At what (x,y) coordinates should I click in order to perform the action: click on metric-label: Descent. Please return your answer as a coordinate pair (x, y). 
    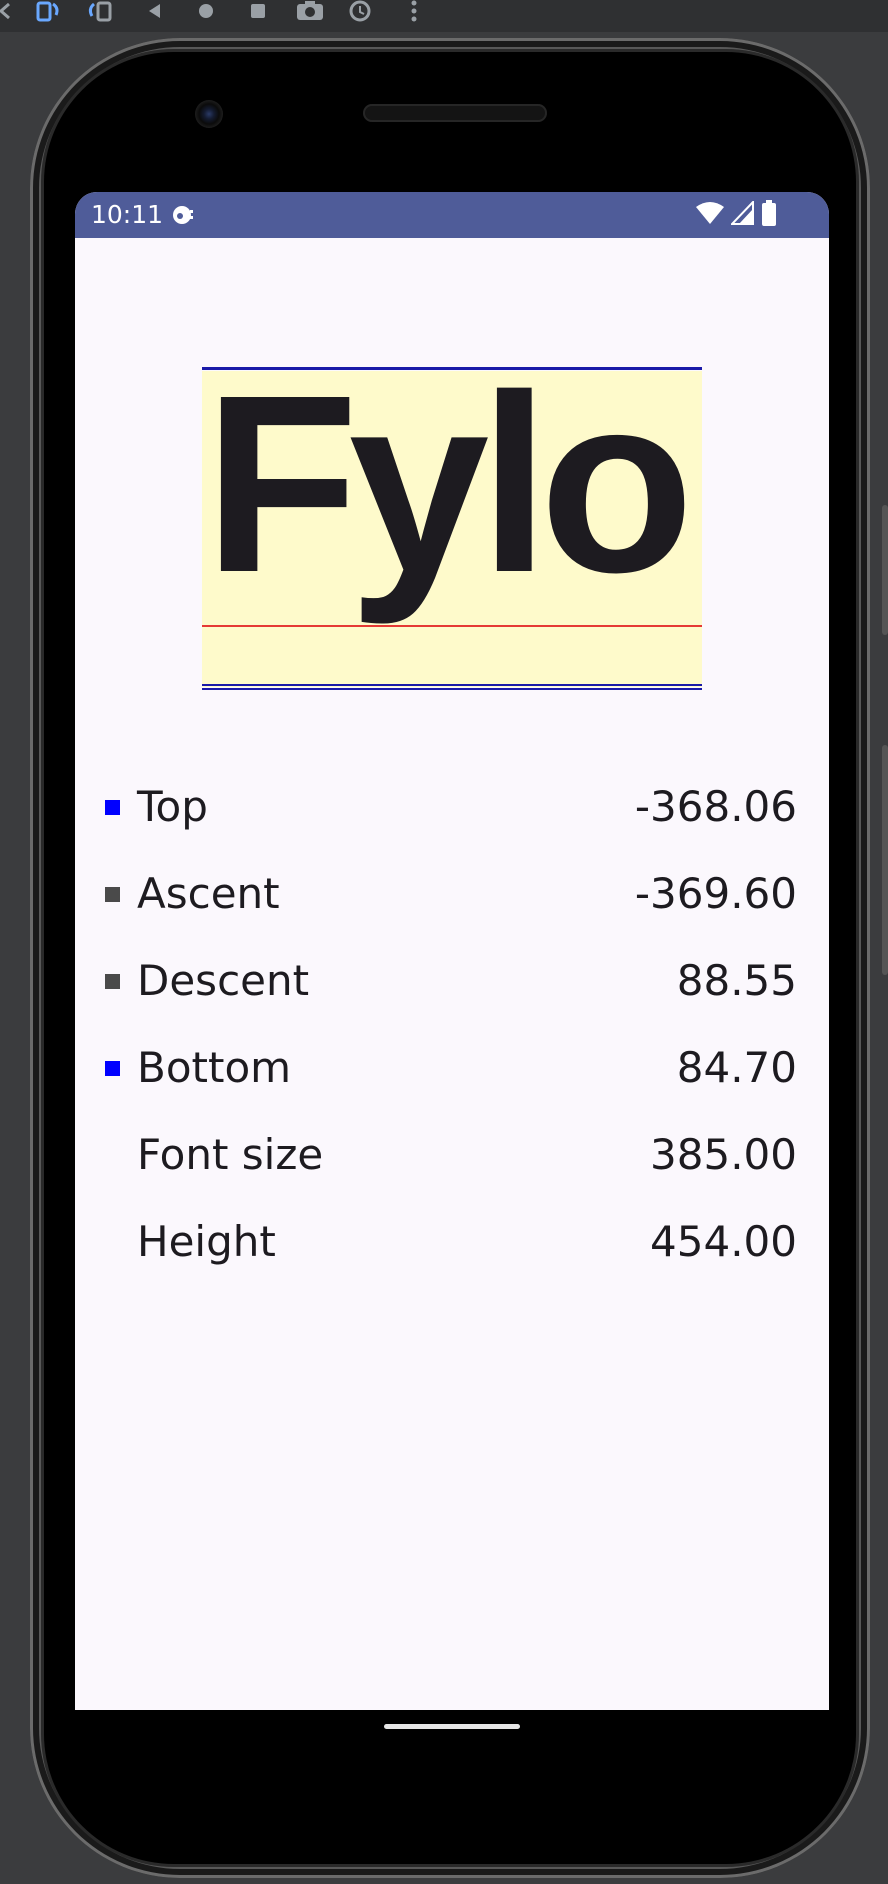
    Looking at the image, I should click on (223, 980).